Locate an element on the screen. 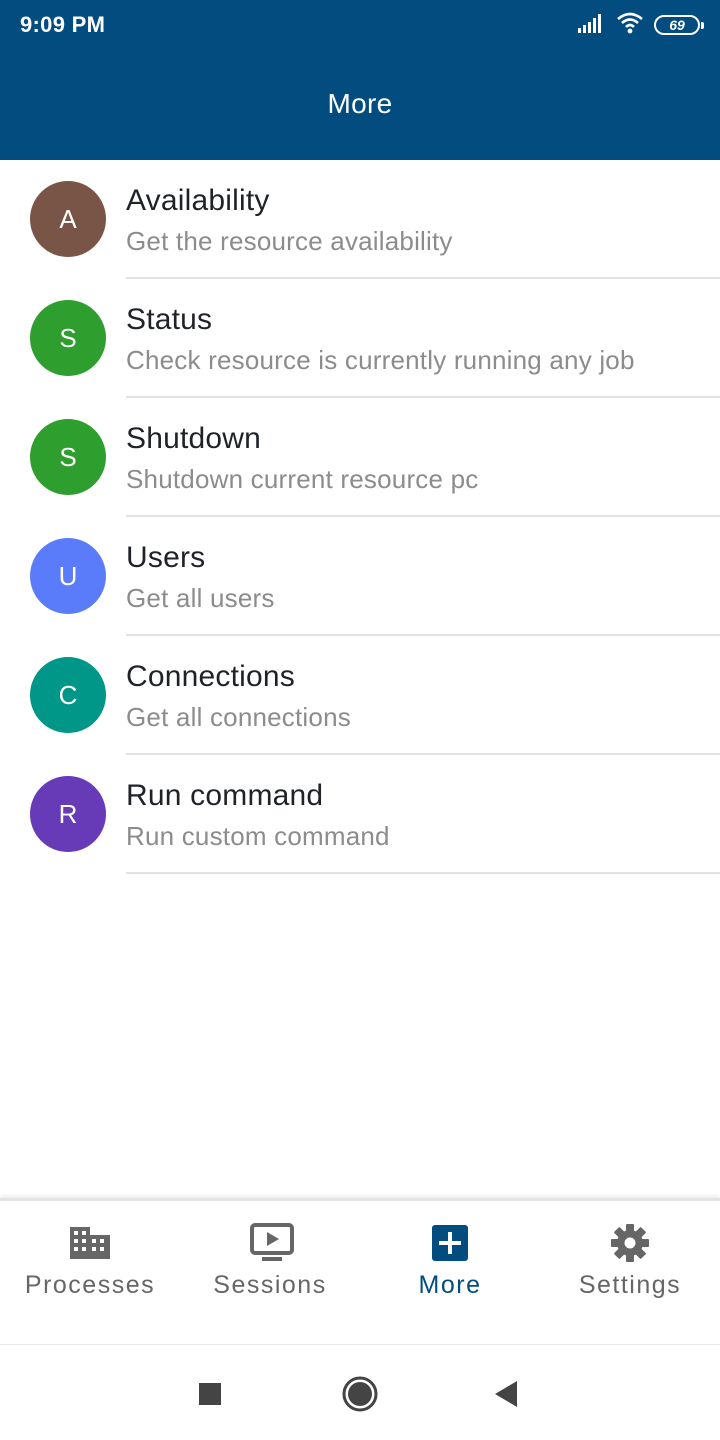 The image size is (720, 1440). nav-tab-label: Settings is located at coordinates (630, 1285).